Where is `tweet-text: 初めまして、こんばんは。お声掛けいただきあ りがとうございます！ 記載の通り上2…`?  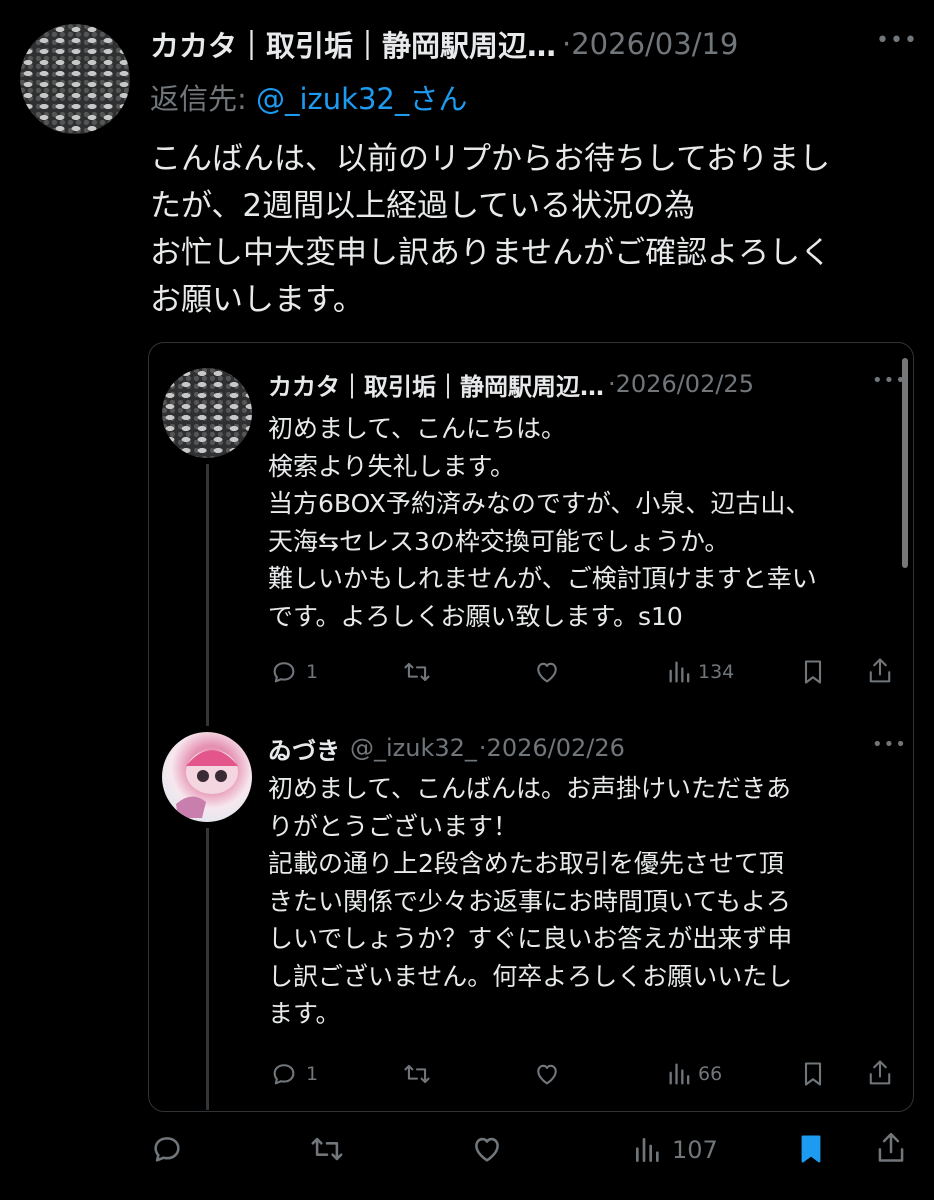 tweet-text: 初めまして、こんばんは。お声掛けいただきあ りがとうございます！ 記載の通り上2… is located at coordinates (530, 901).